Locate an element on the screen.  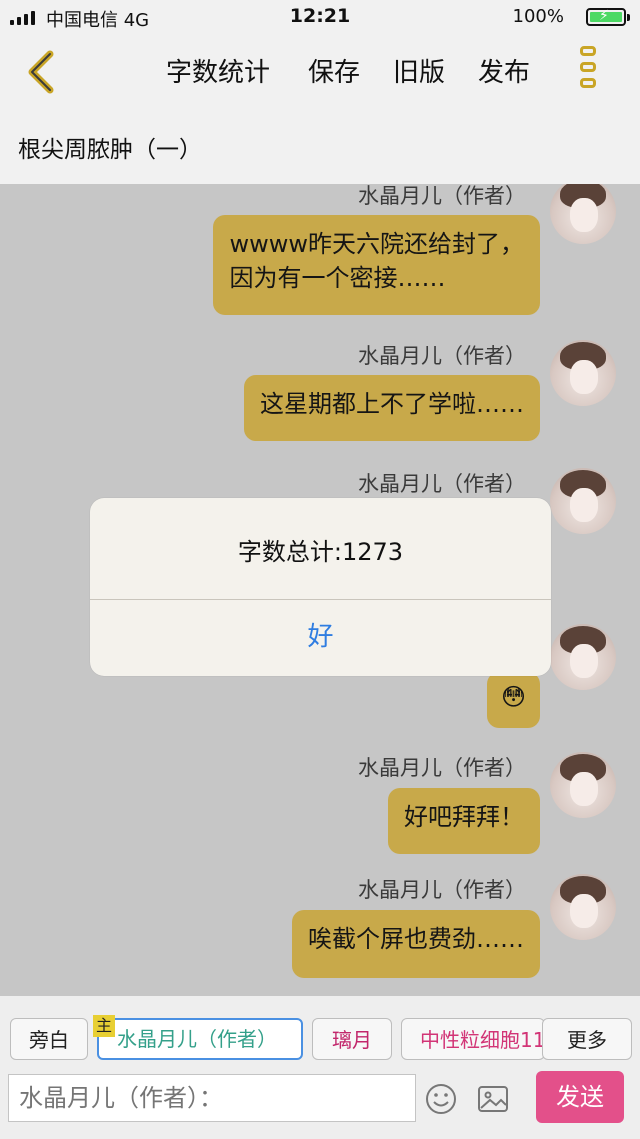
send-button: 发送 is located at coordinates (580, 1097).